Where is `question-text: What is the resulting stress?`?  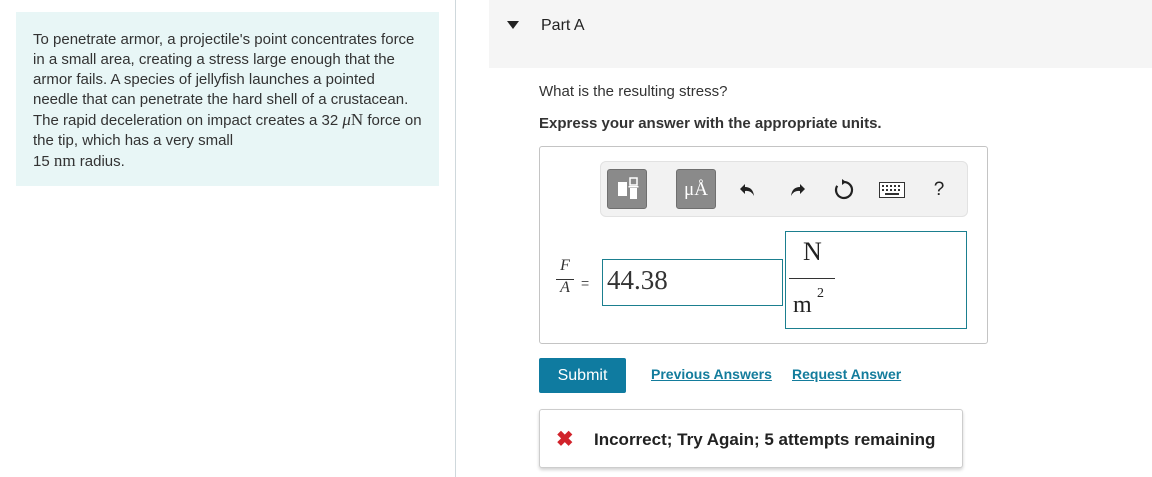 question-text: What is the resulting stress? is located at coordinates (633, 91).